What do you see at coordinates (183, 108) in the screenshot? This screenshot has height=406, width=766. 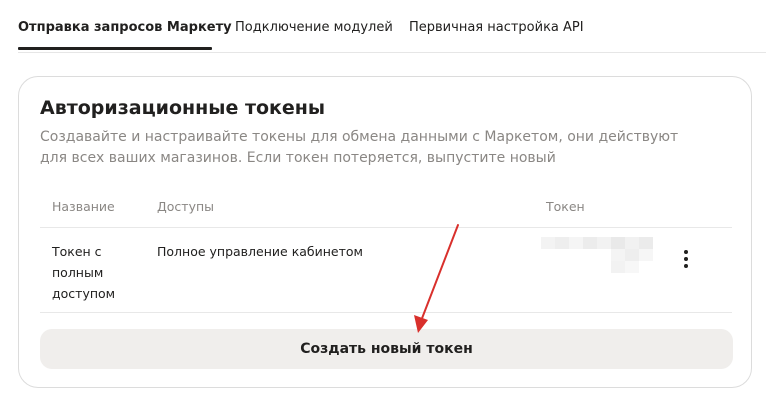 I see `card-title: Авторизационные токены` at bounding box center [183, 108].